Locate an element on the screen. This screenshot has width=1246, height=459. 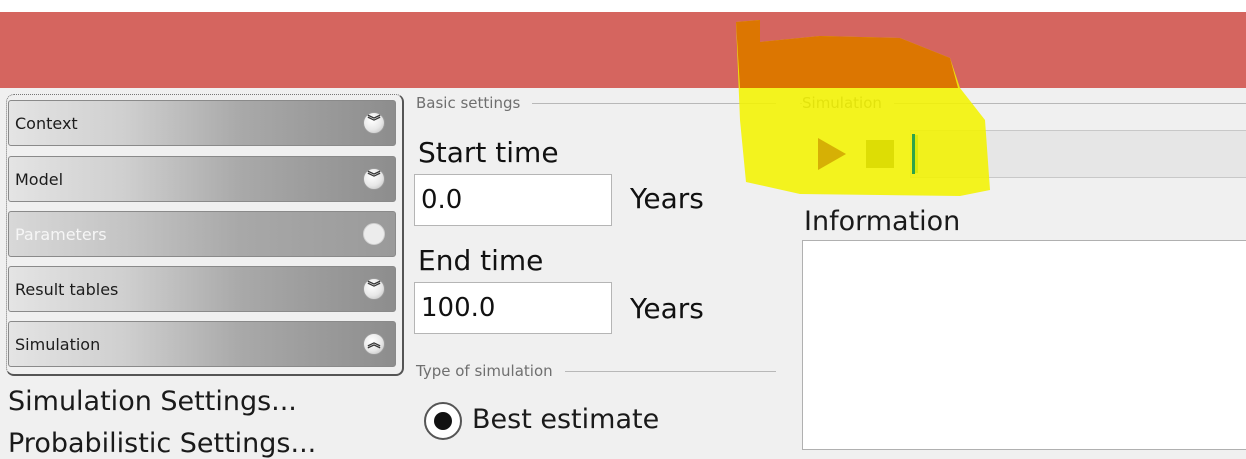
best-estimate-radio is located at coordinates (443, 421).